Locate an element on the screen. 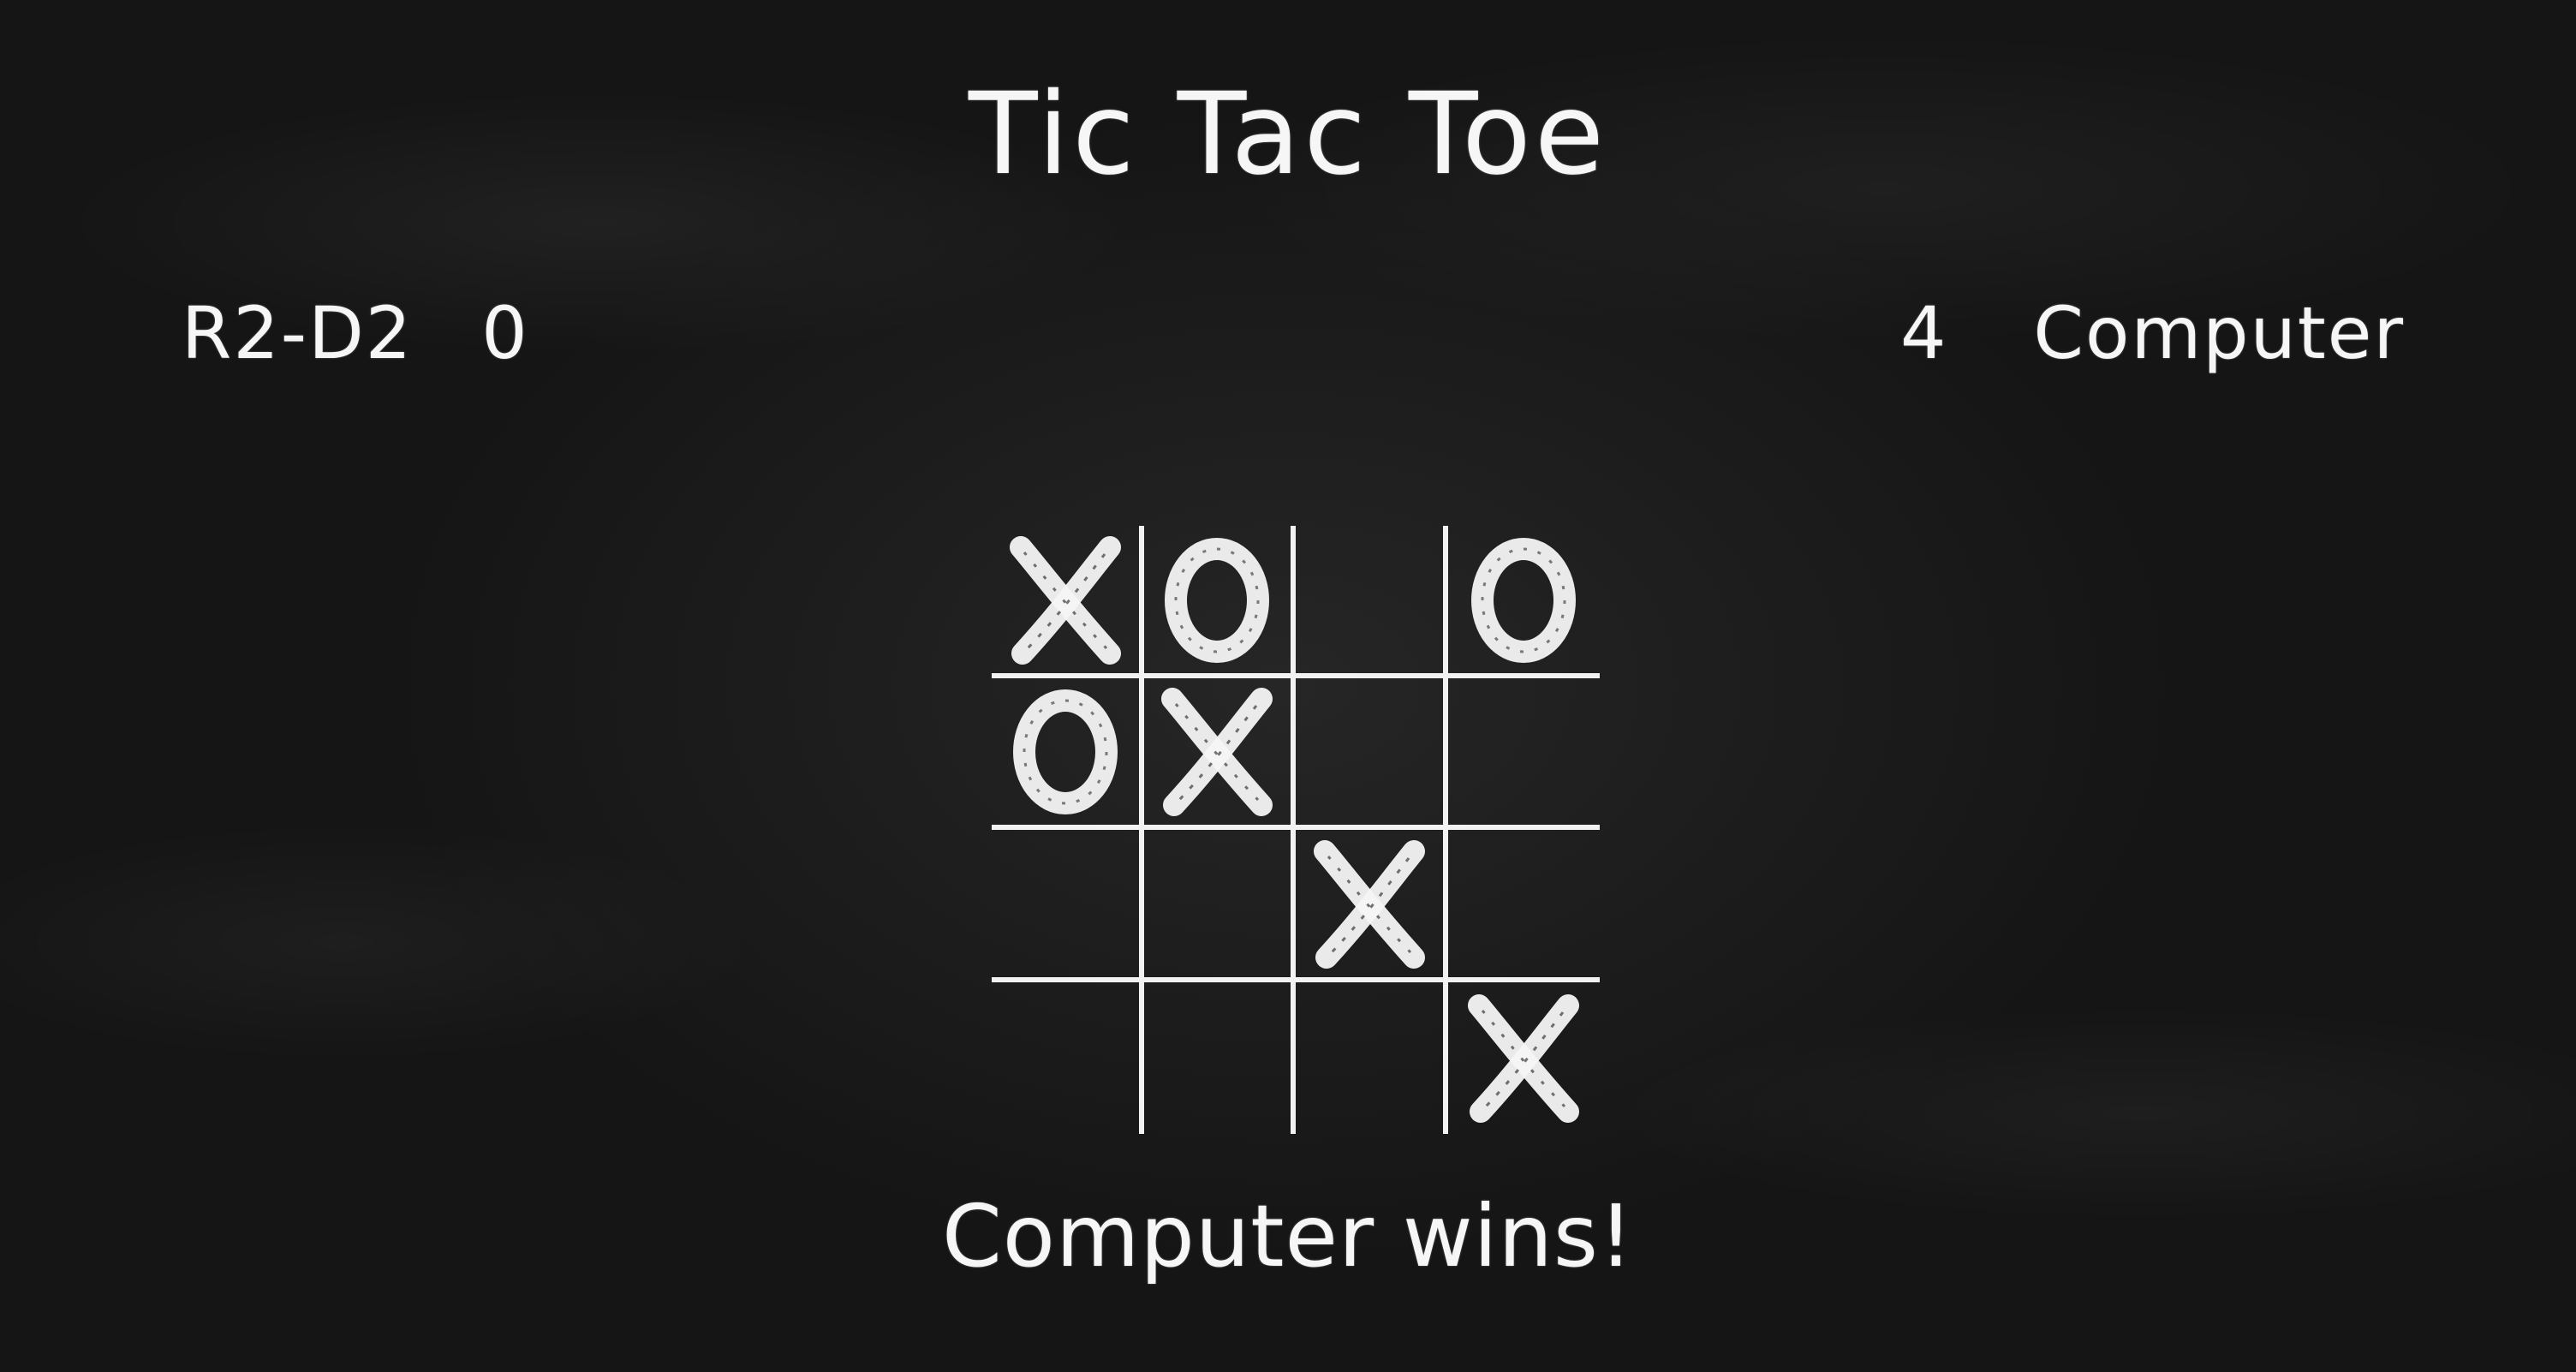 The height and width of the screenshot is (1372, 2576). player-left-score-value: 0 is located at coordinates (505, 333).